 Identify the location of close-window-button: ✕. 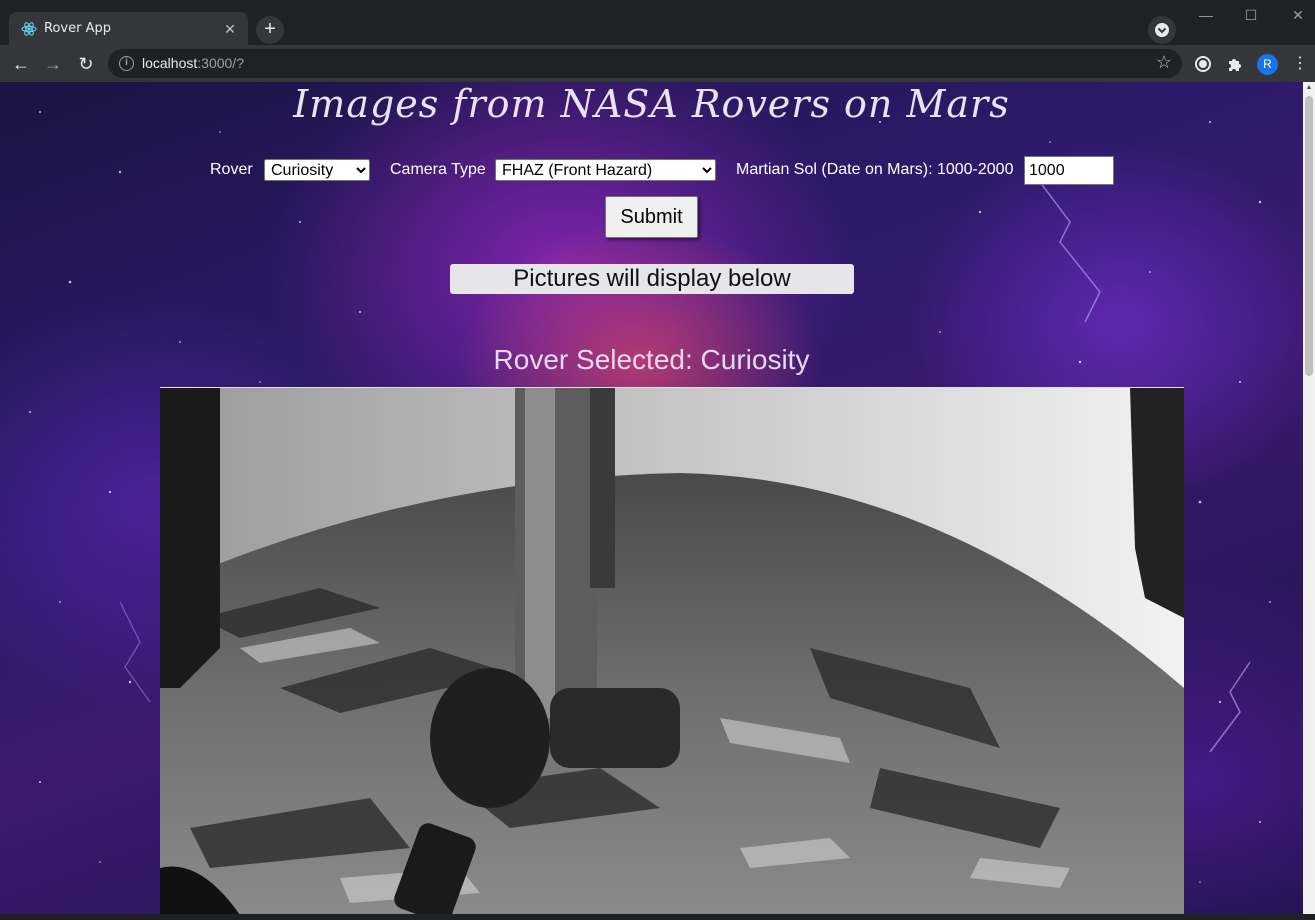
(1298, 15).